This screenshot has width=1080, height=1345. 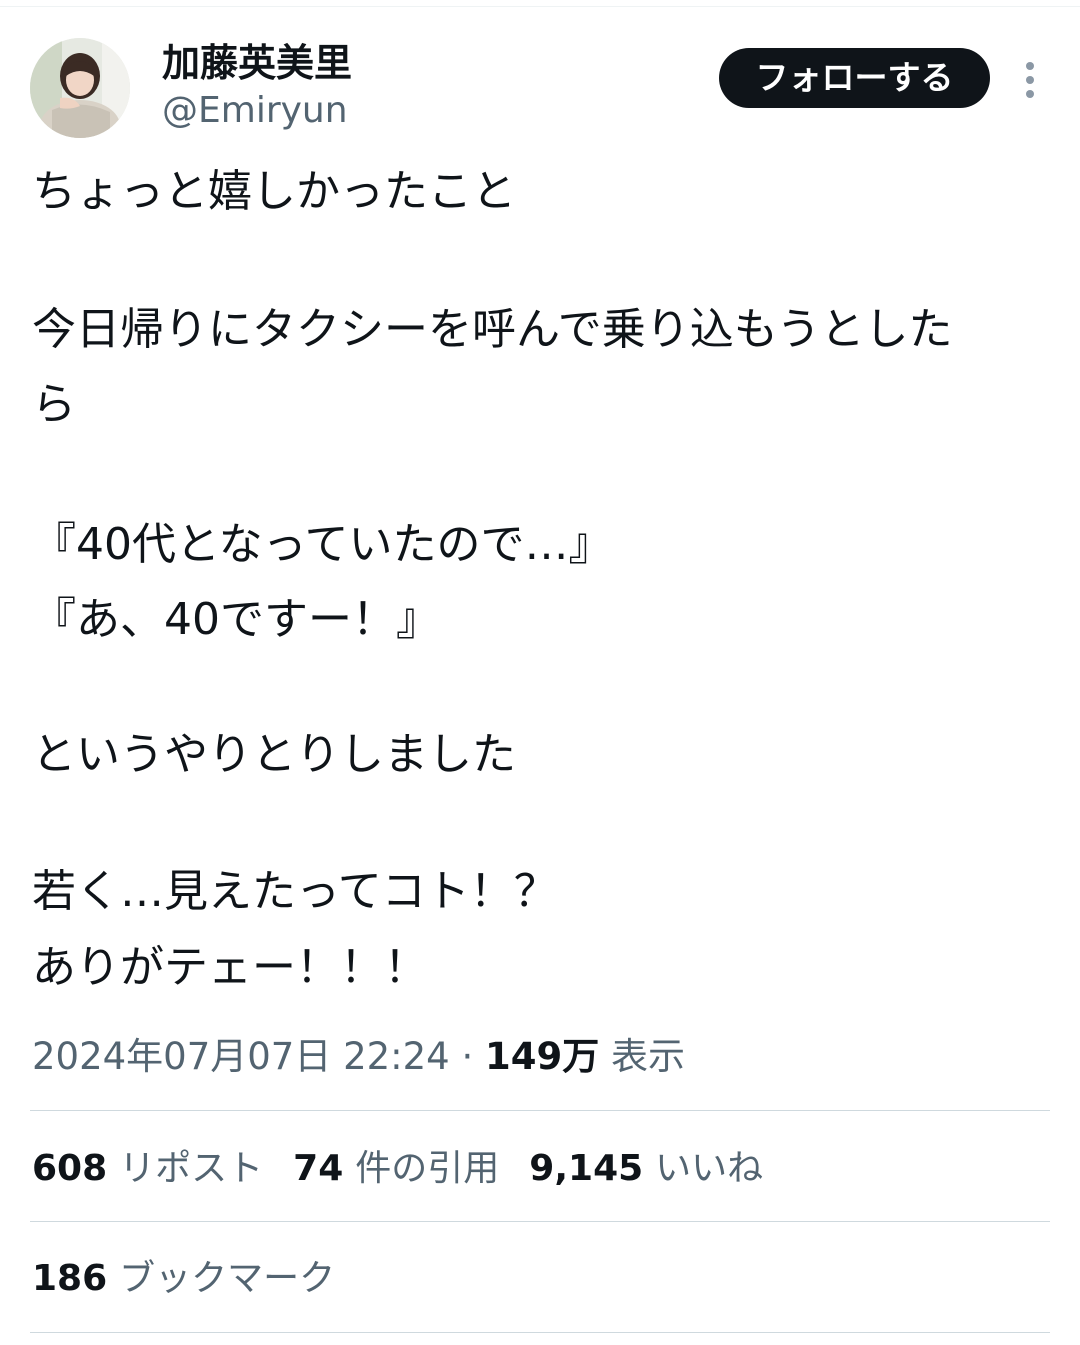 What do you see at coordinates (295, 891) in the screenshot?
I see `tweet-line: 若く…見えたってコト！？` at bounding box center [295, 891].